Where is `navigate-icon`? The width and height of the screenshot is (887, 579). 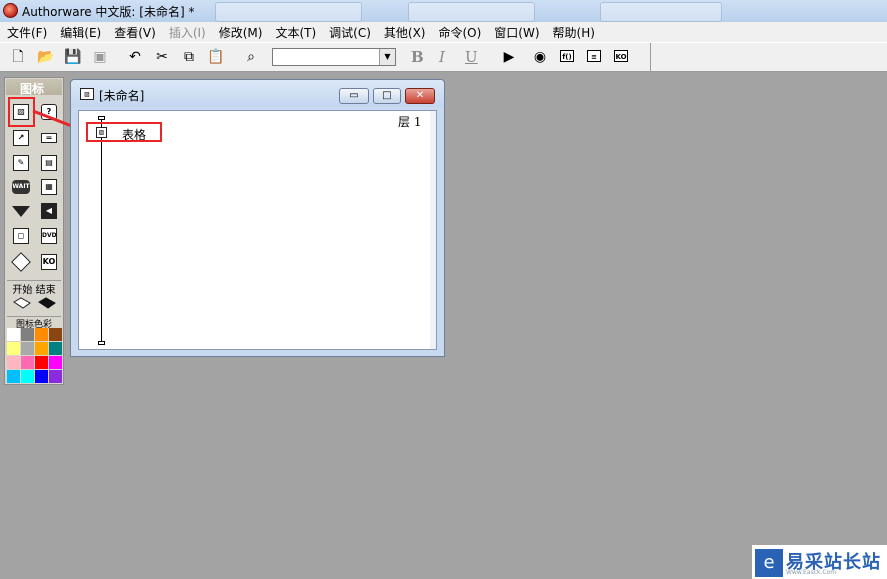 navigate-icon is located at coordinates (21, 211).